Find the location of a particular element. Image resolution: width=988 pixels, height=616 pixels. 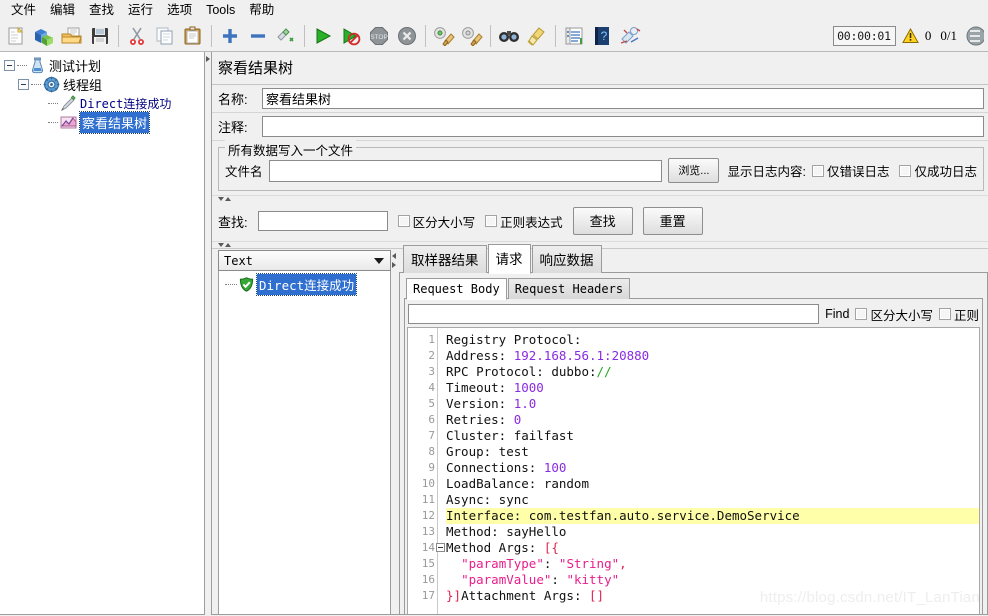

search-case-sensitive-checkbox: 区分大小写 is located at coordinates (436, 221).